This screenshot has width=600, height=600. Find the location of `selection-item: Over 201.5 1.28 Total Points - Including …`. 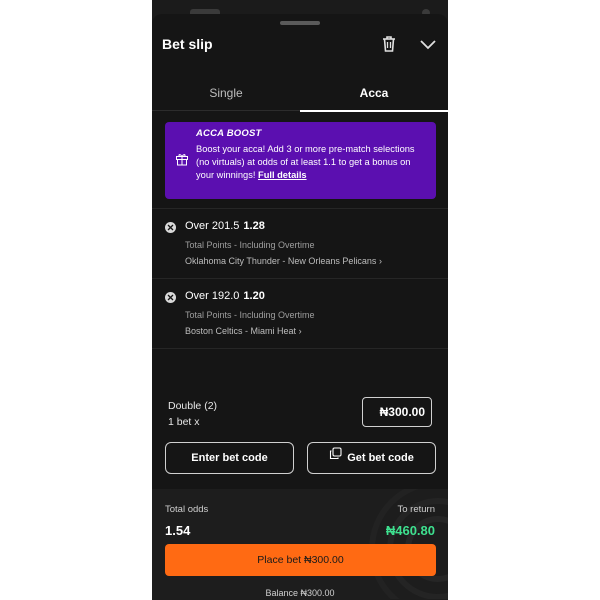

selection-item: Over 201.5 1.28 Total Points - Including … is located at coordinates (300, 244).